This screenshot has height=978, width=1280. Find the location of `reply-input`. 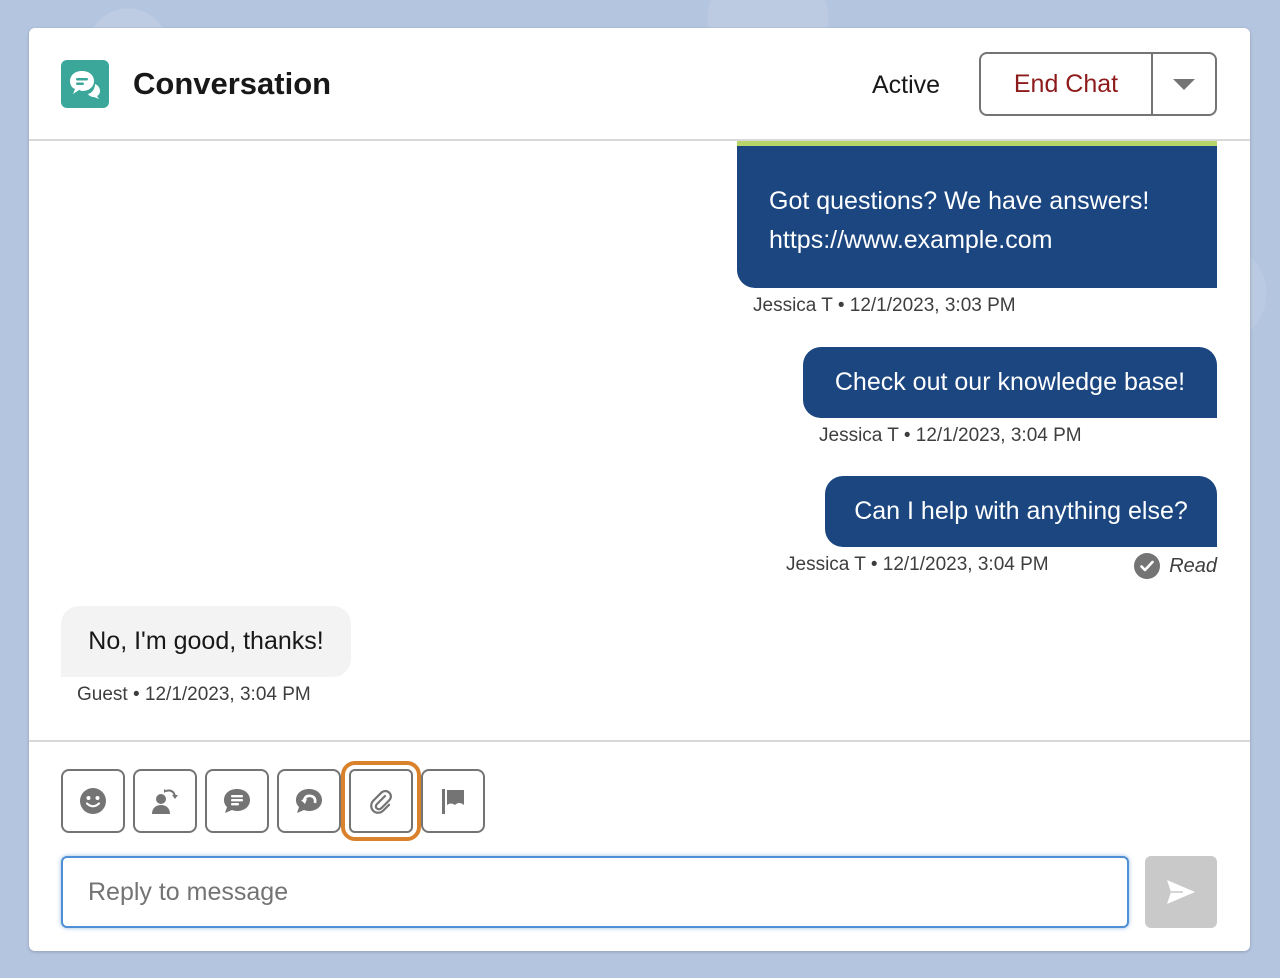

reply-input is located at coordinates (595, 892).